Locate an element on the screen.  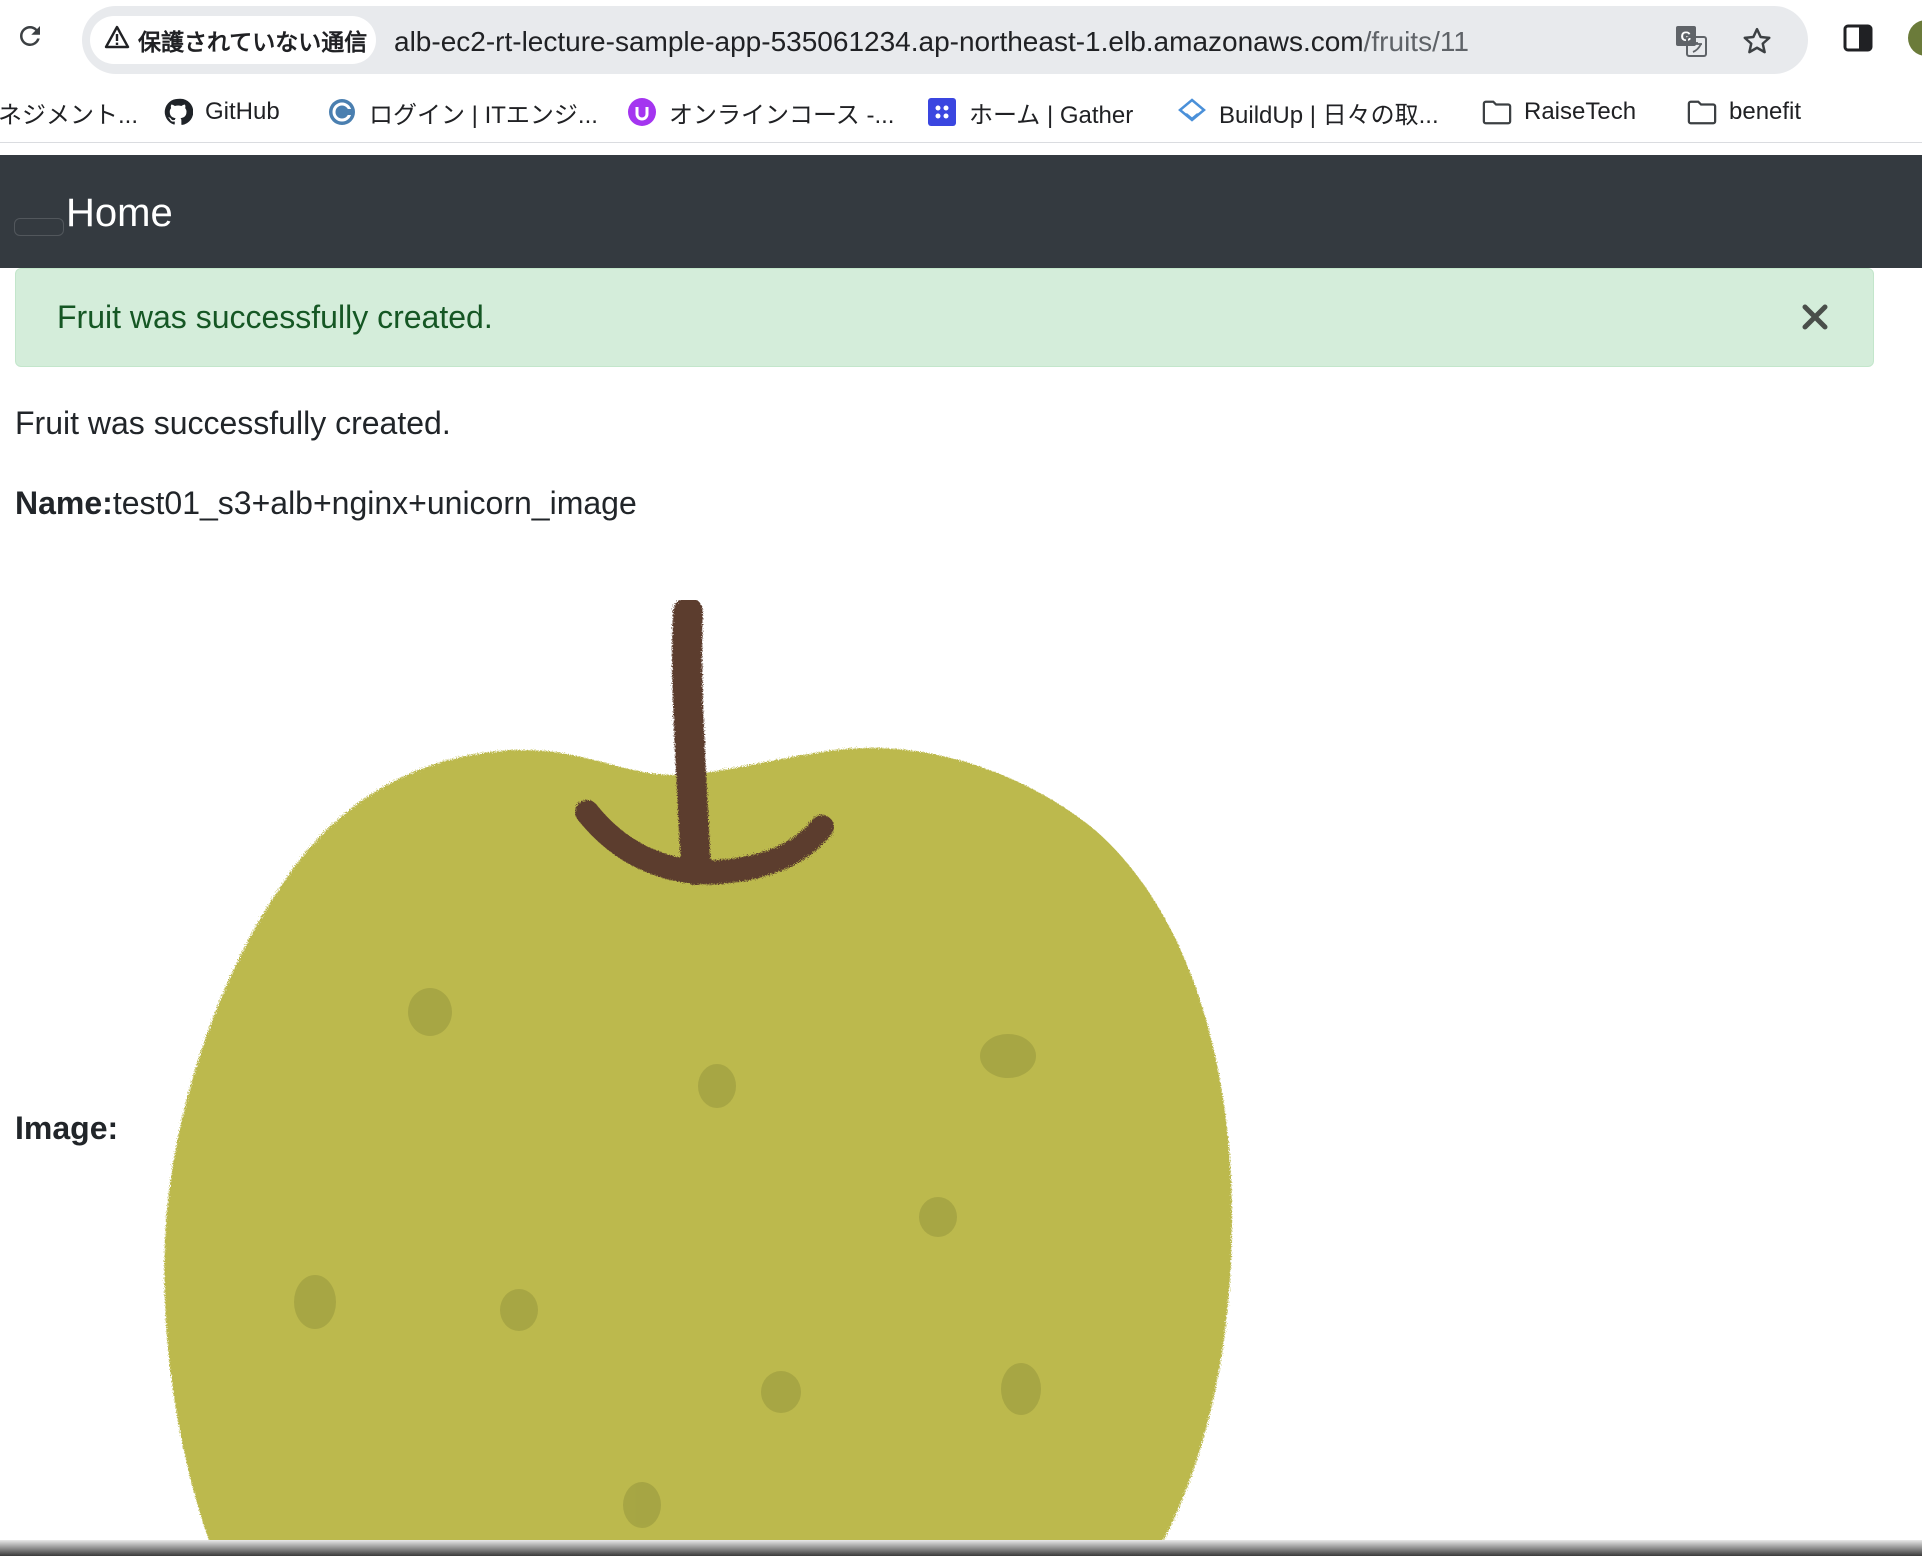
navbar-brand-home: Home is located at coordinates (119, 213).